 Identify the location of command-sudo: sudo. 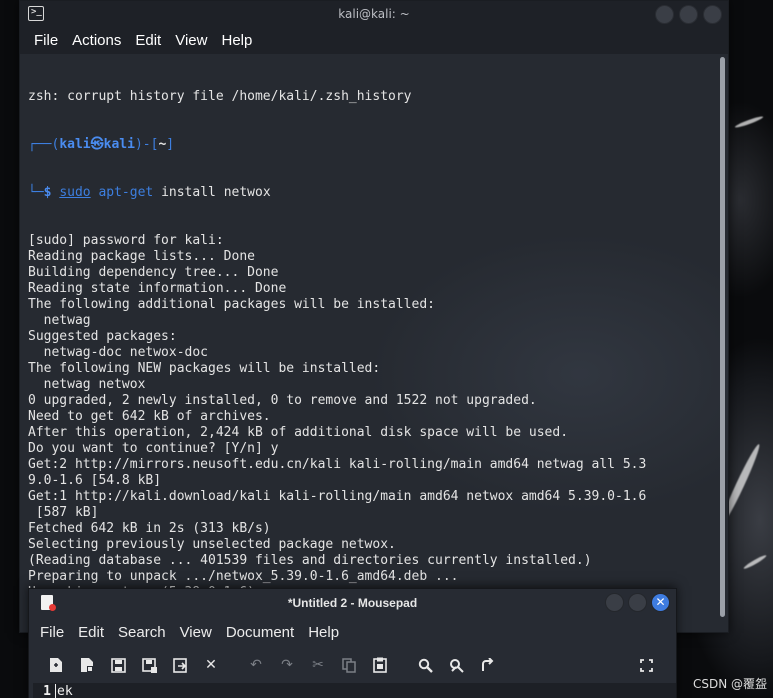
(75, 192).